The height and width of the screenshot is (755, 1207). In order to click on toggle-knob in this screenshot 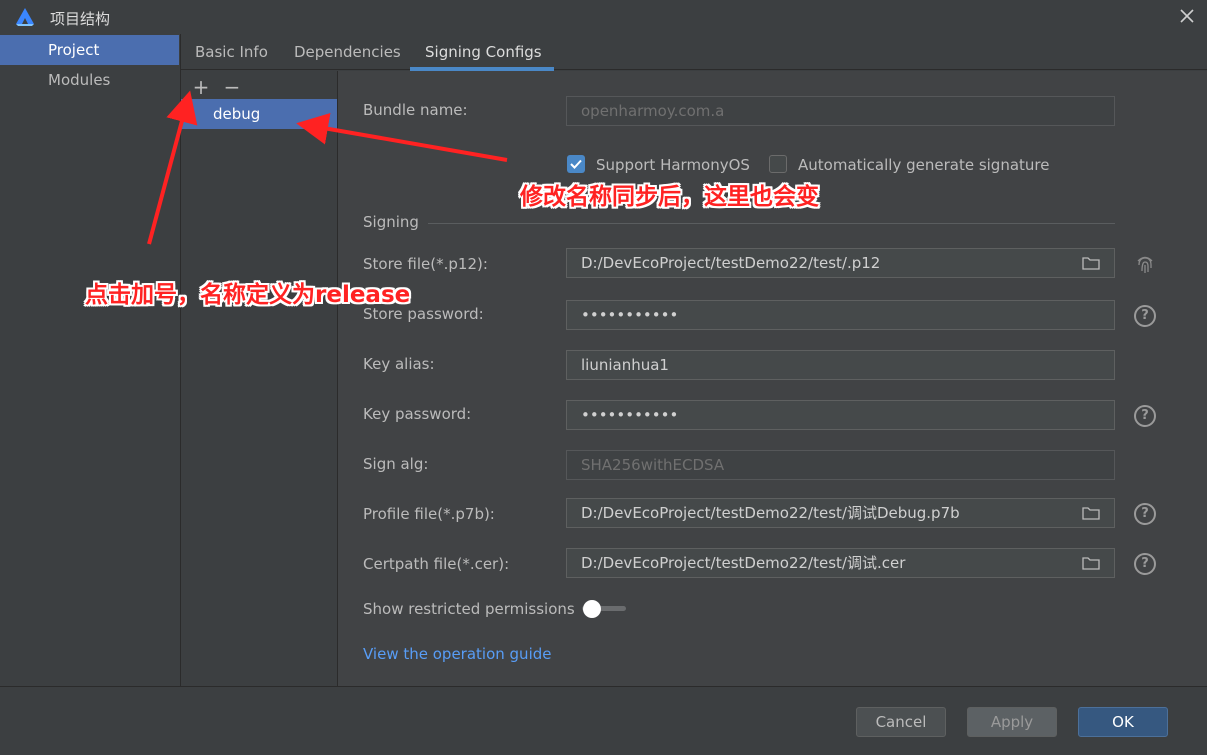, I will do `click(592, 609)`.